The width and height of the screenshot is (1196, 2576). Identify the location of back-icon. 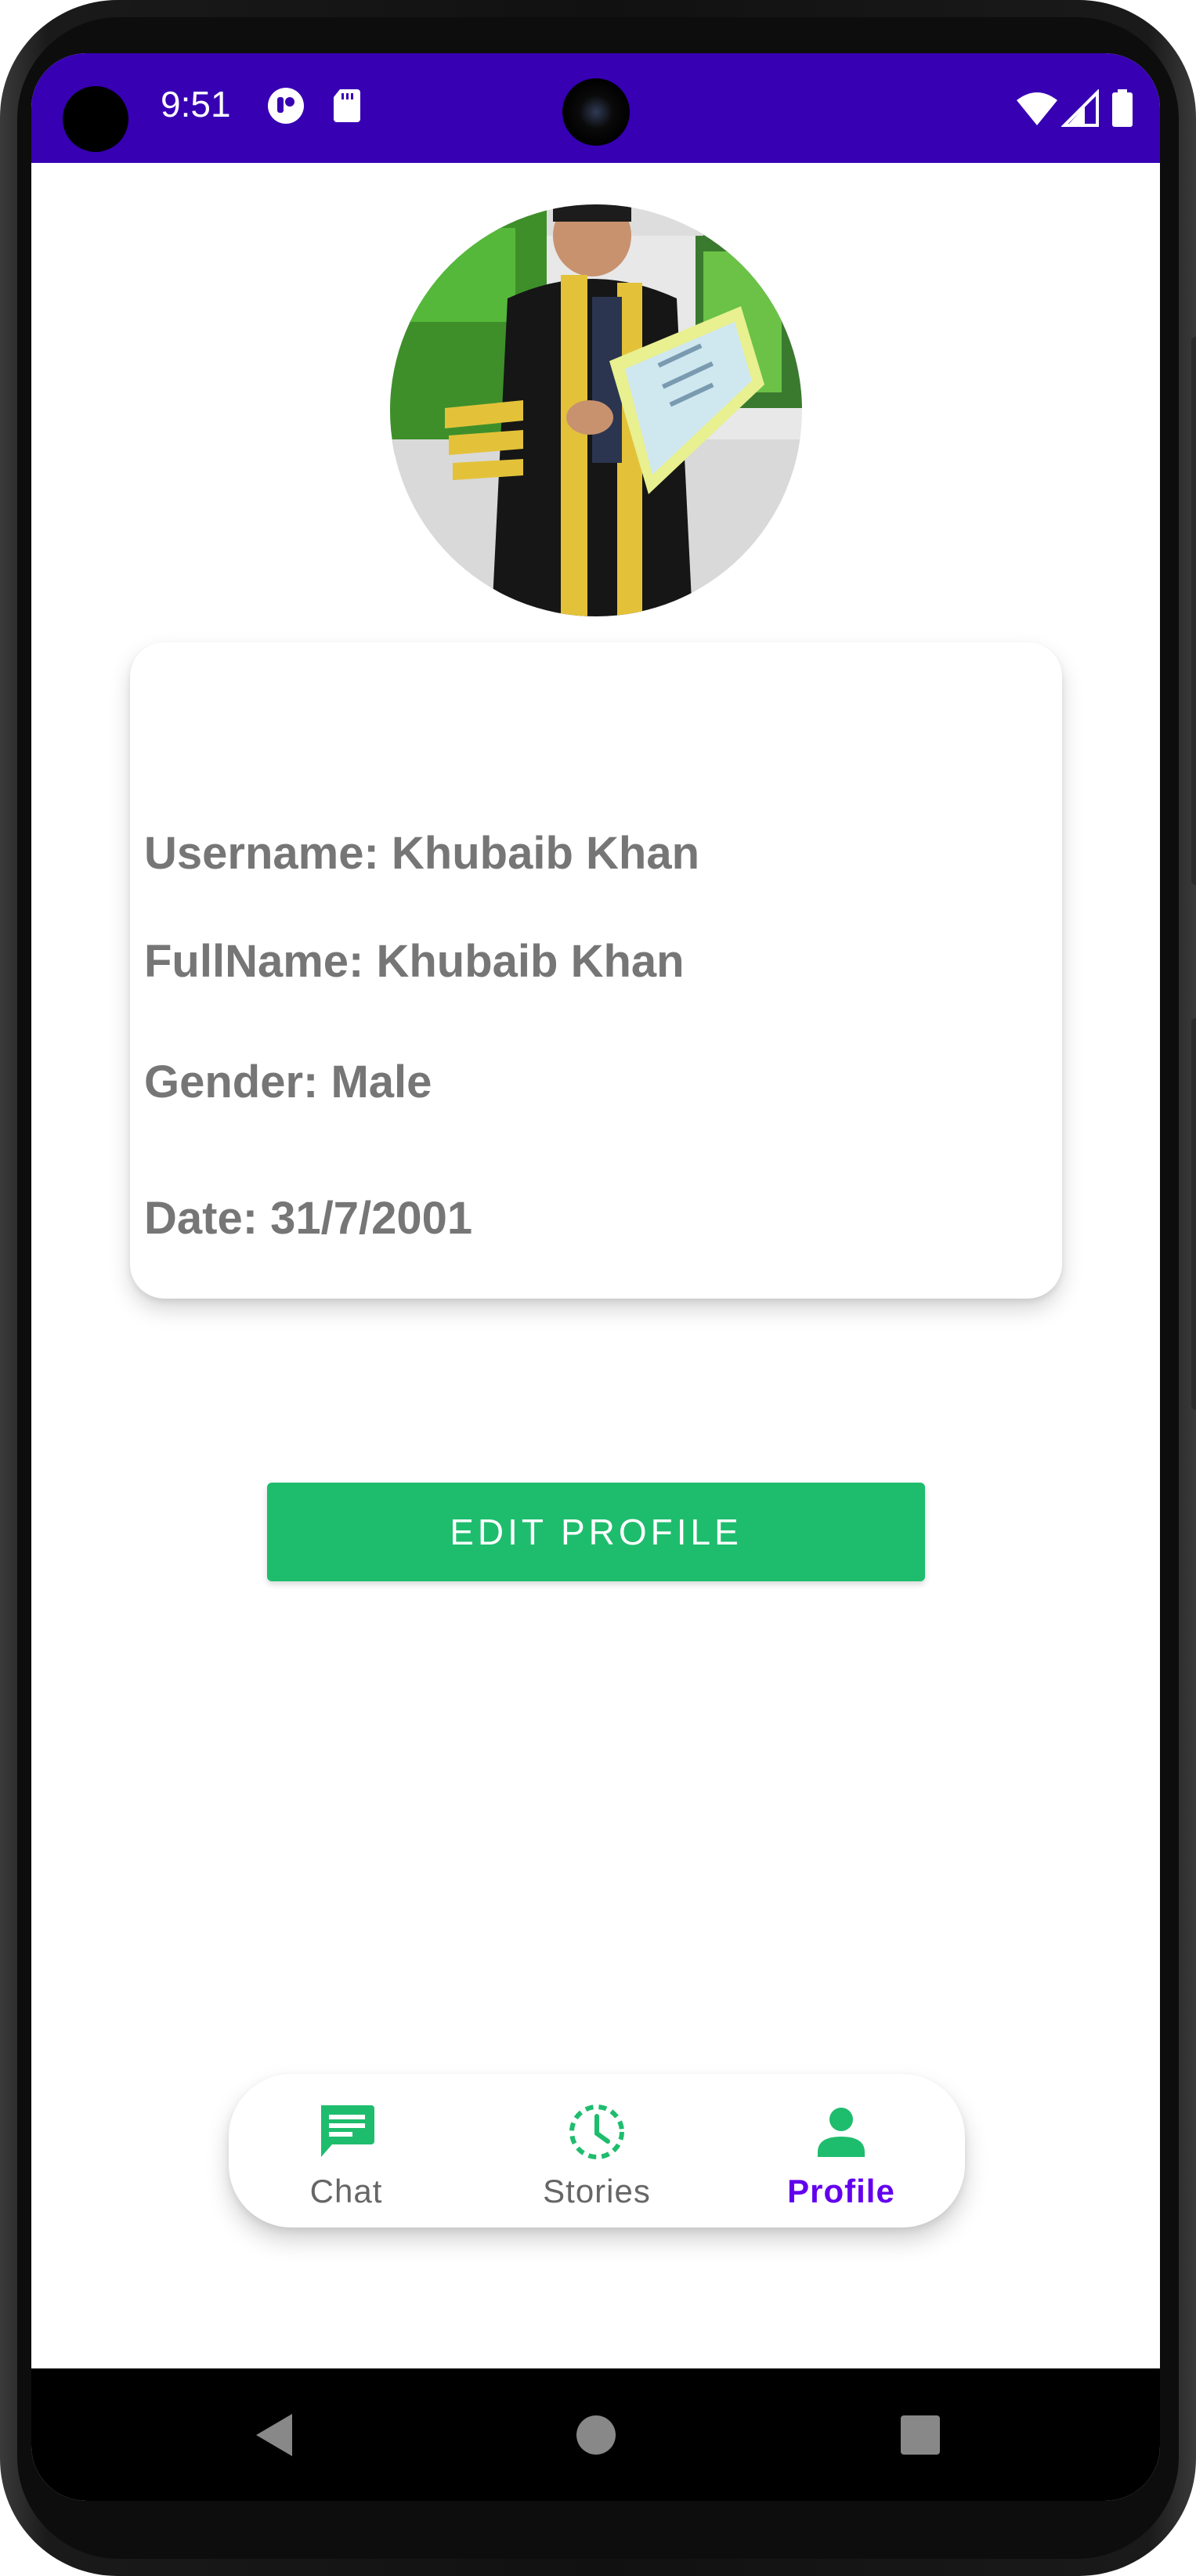
(274, 2435).